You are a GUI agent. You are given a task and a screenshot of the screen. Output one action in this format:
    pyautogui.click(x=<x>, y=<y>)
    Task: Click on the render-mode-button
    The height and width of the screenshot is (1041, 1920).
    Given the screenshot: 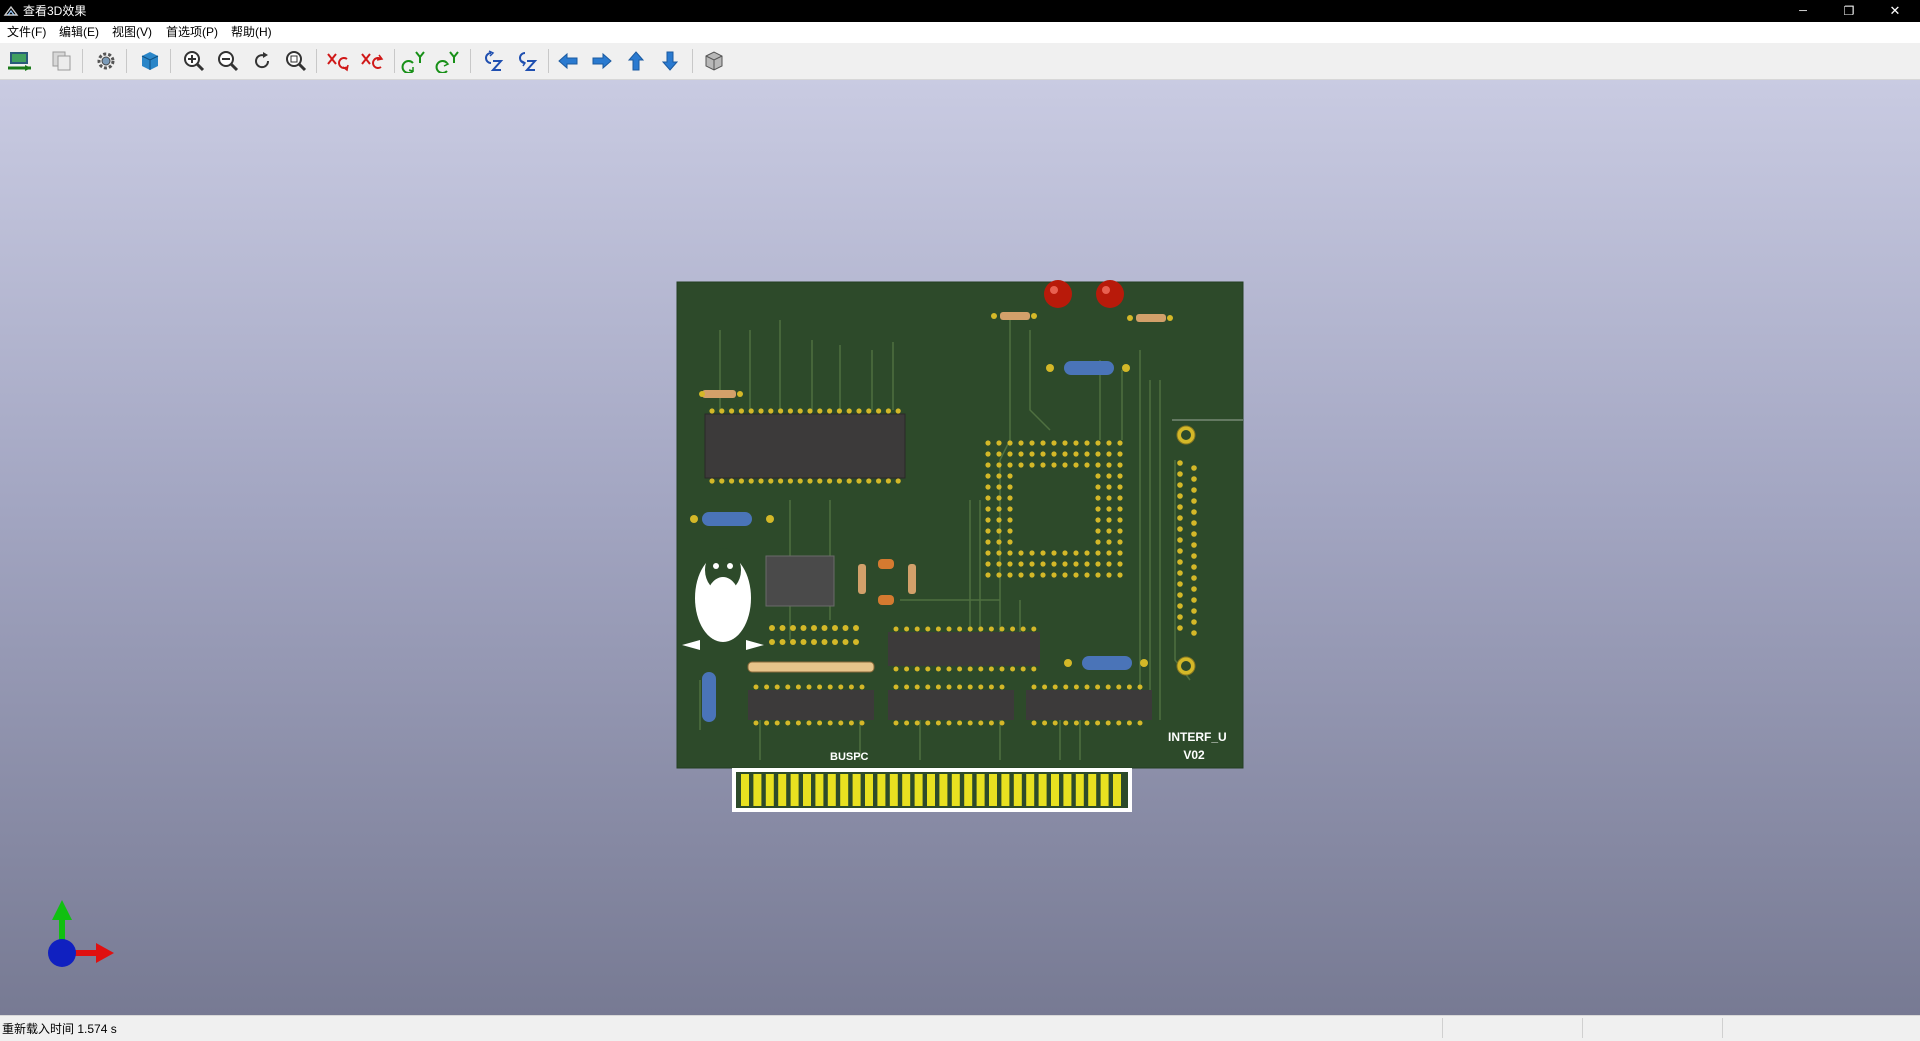 What is the action you would take?
    pyautogui.click(x=150, y=61)
    